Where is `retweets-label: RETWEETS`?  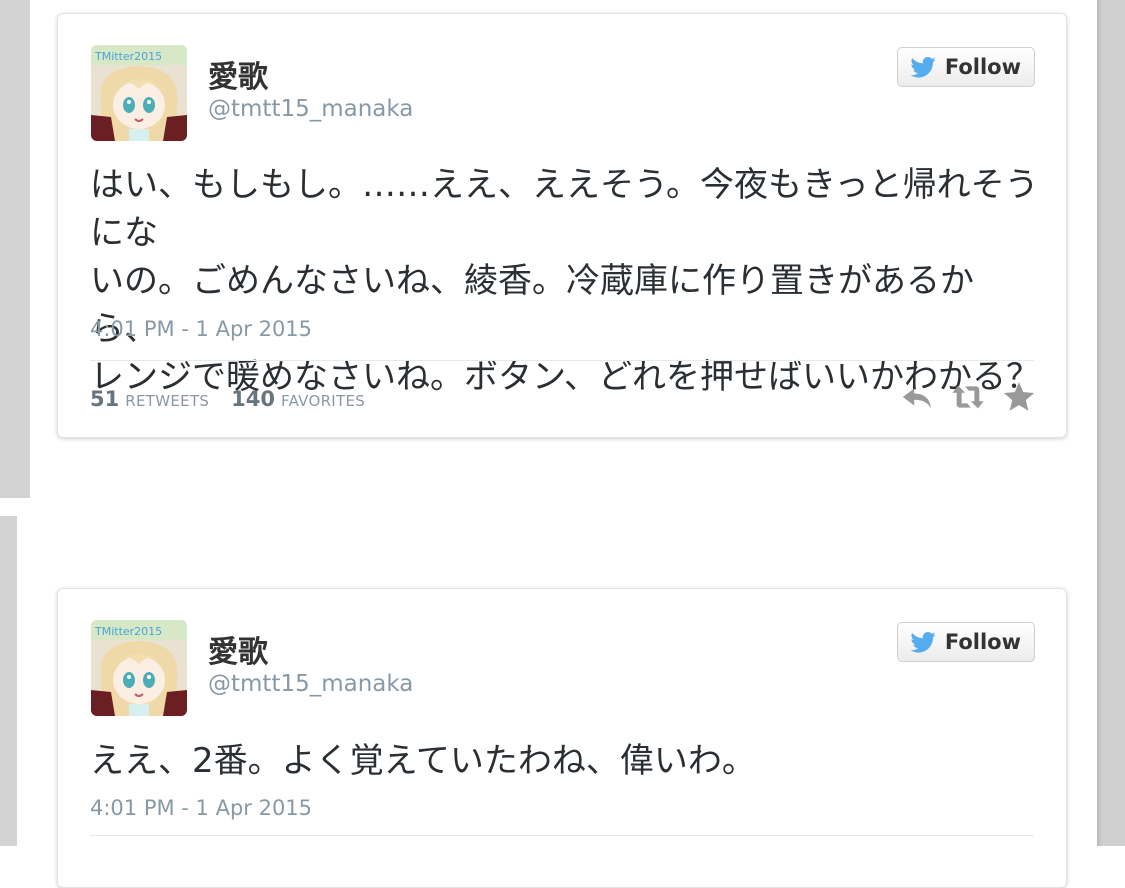 retweets-label: RETWEETS is located at coordinates (167, 401).